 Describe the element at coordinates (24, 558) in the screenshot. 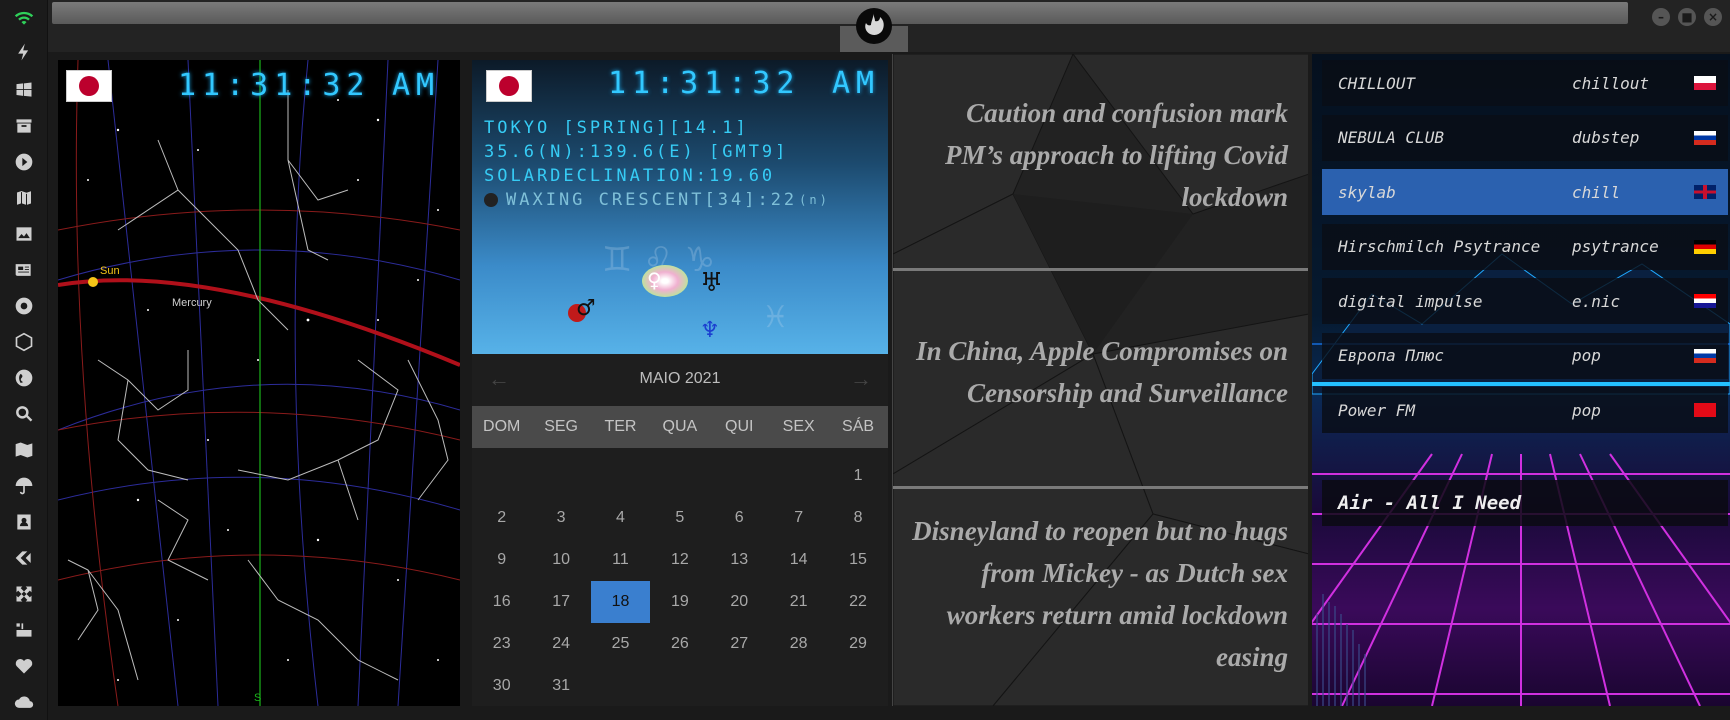

I see `tag-icon` at that location.